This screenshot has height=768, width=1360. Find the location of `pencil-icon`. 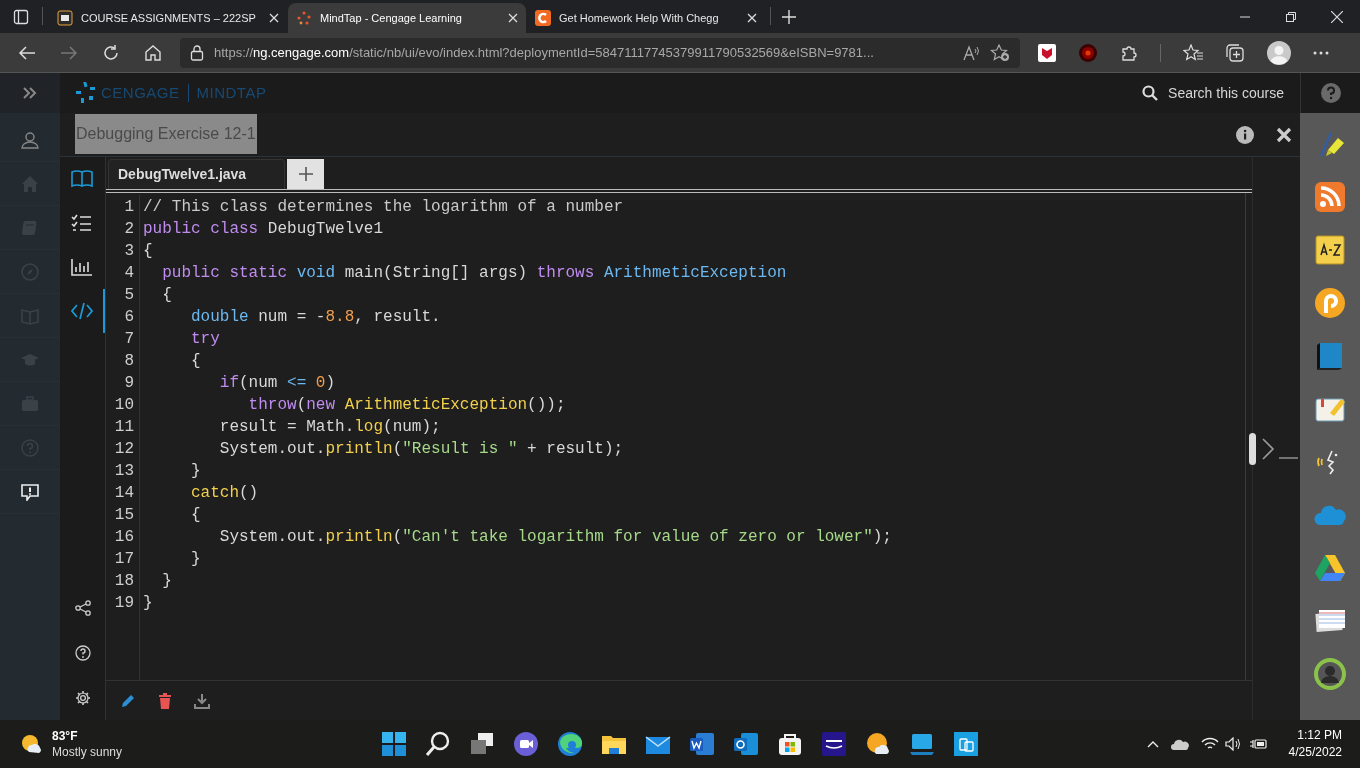

pencil-icon is located at coordinates (128, 700).